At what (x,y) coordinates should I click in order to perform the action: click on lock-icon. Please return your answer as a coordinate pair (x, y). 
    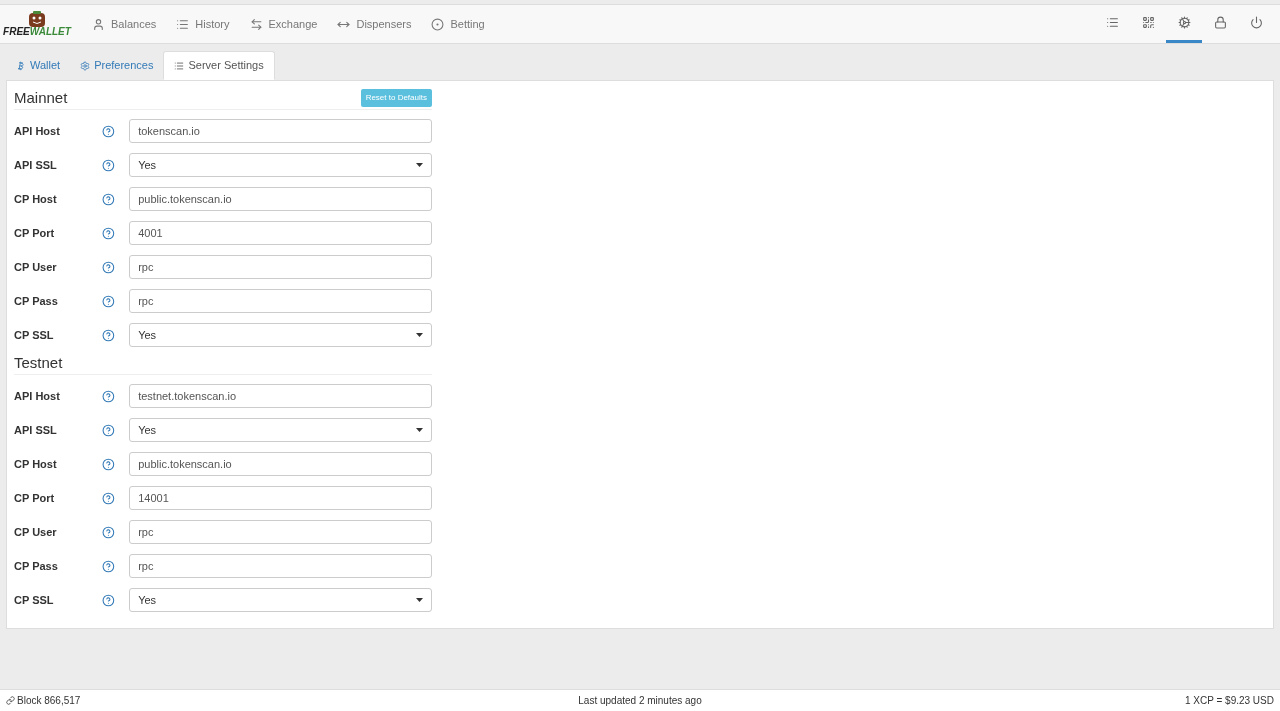
    Looking at the image, I should click on (1220, 22).